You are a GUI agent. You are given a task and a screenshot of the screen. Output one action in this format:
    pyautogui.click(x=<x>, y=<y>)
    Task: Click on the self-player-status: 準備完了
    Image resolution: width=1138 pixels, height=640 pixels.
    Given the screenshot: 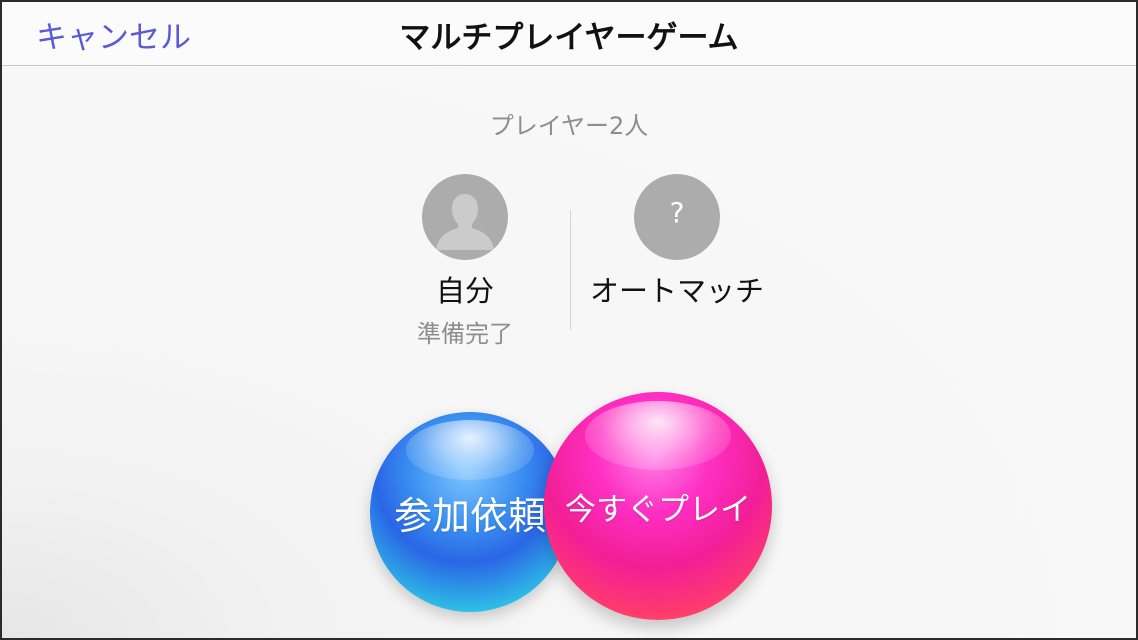 What is the action you would take?
    pyautogui.click(x=465, y=334)
    